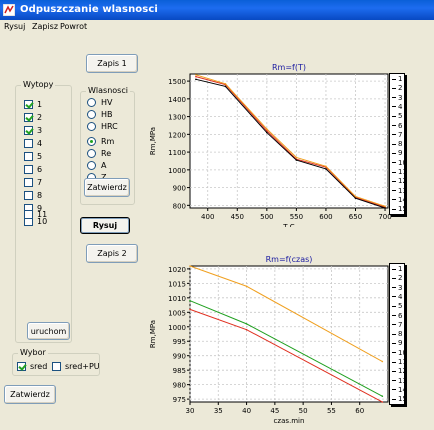 The image size is (434, 430). What do you see at coordinates (76, 366) in the screenshot?
I see `wybor-checkbox-sred-plus-PU: sred+PU` at bounding box center [76, 366].